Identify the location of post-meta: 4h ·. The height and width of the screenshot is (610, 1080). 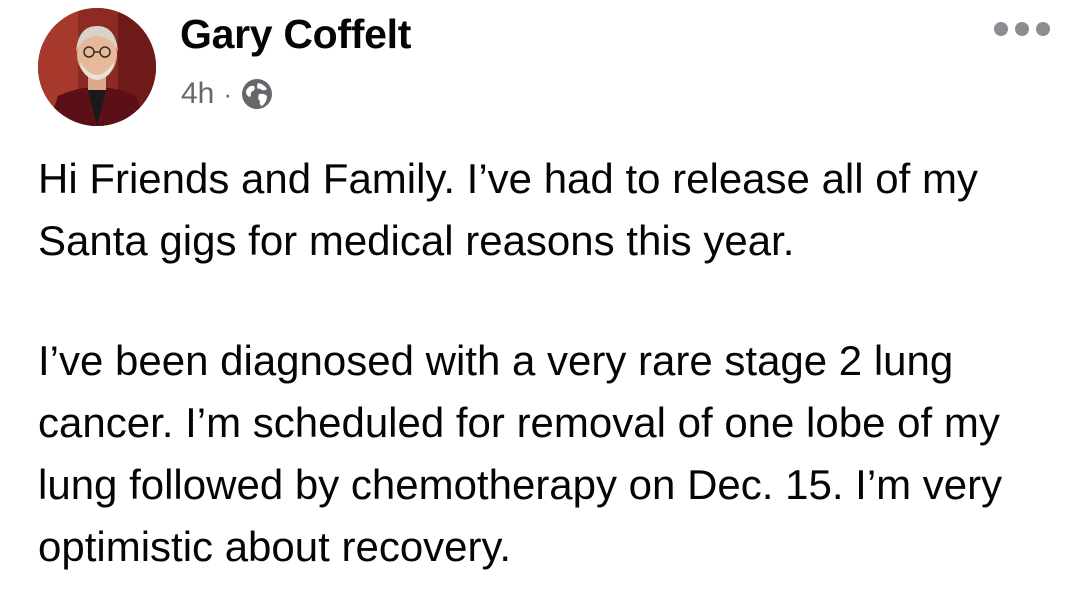
(227, 94).